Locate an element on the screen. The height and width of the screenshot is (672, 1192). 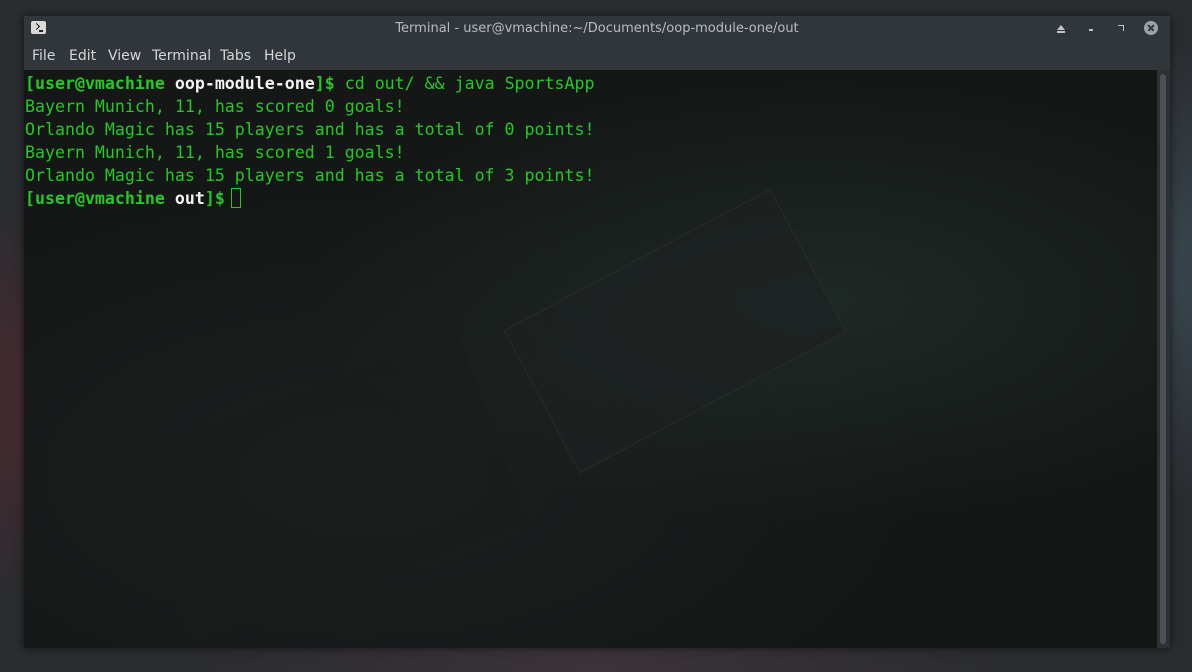
terminal-output-line: Bayern Munich, 11, has scored 1 goals! is located at coordinates (215, 152).